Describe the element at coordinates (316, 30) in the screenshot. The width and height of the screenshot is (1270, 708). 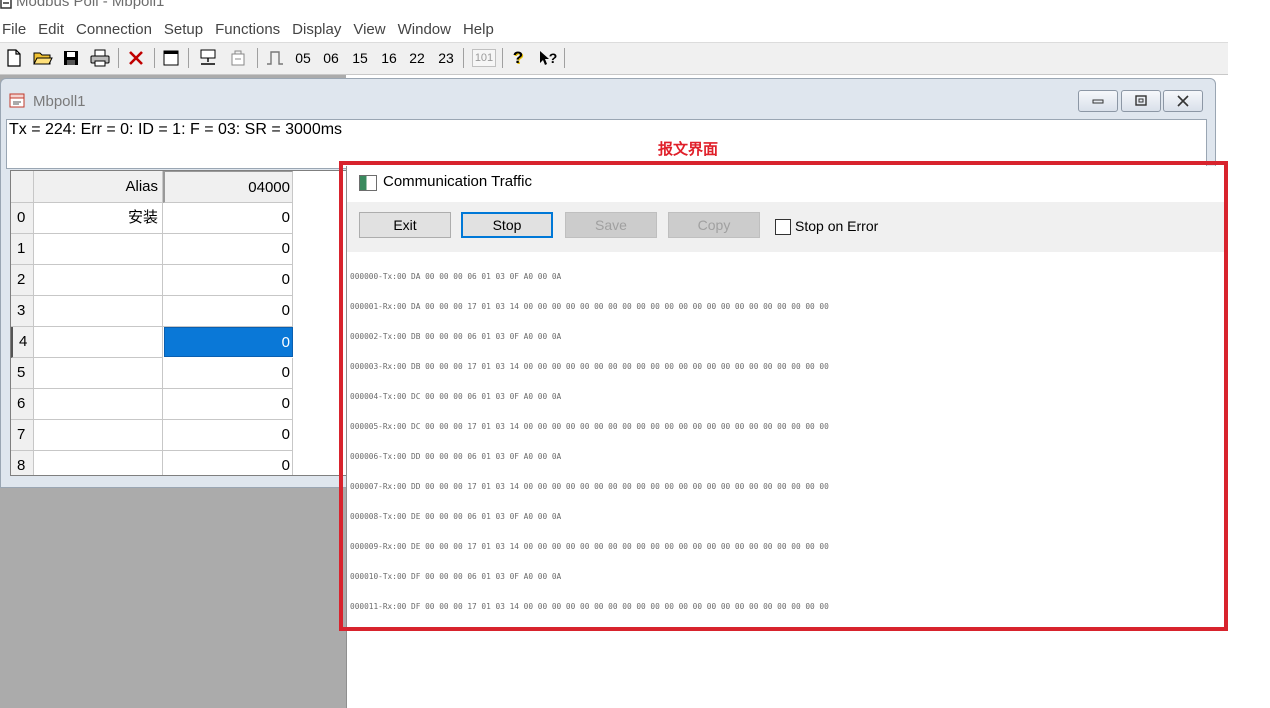
I see `menu-display: Display` at that location.